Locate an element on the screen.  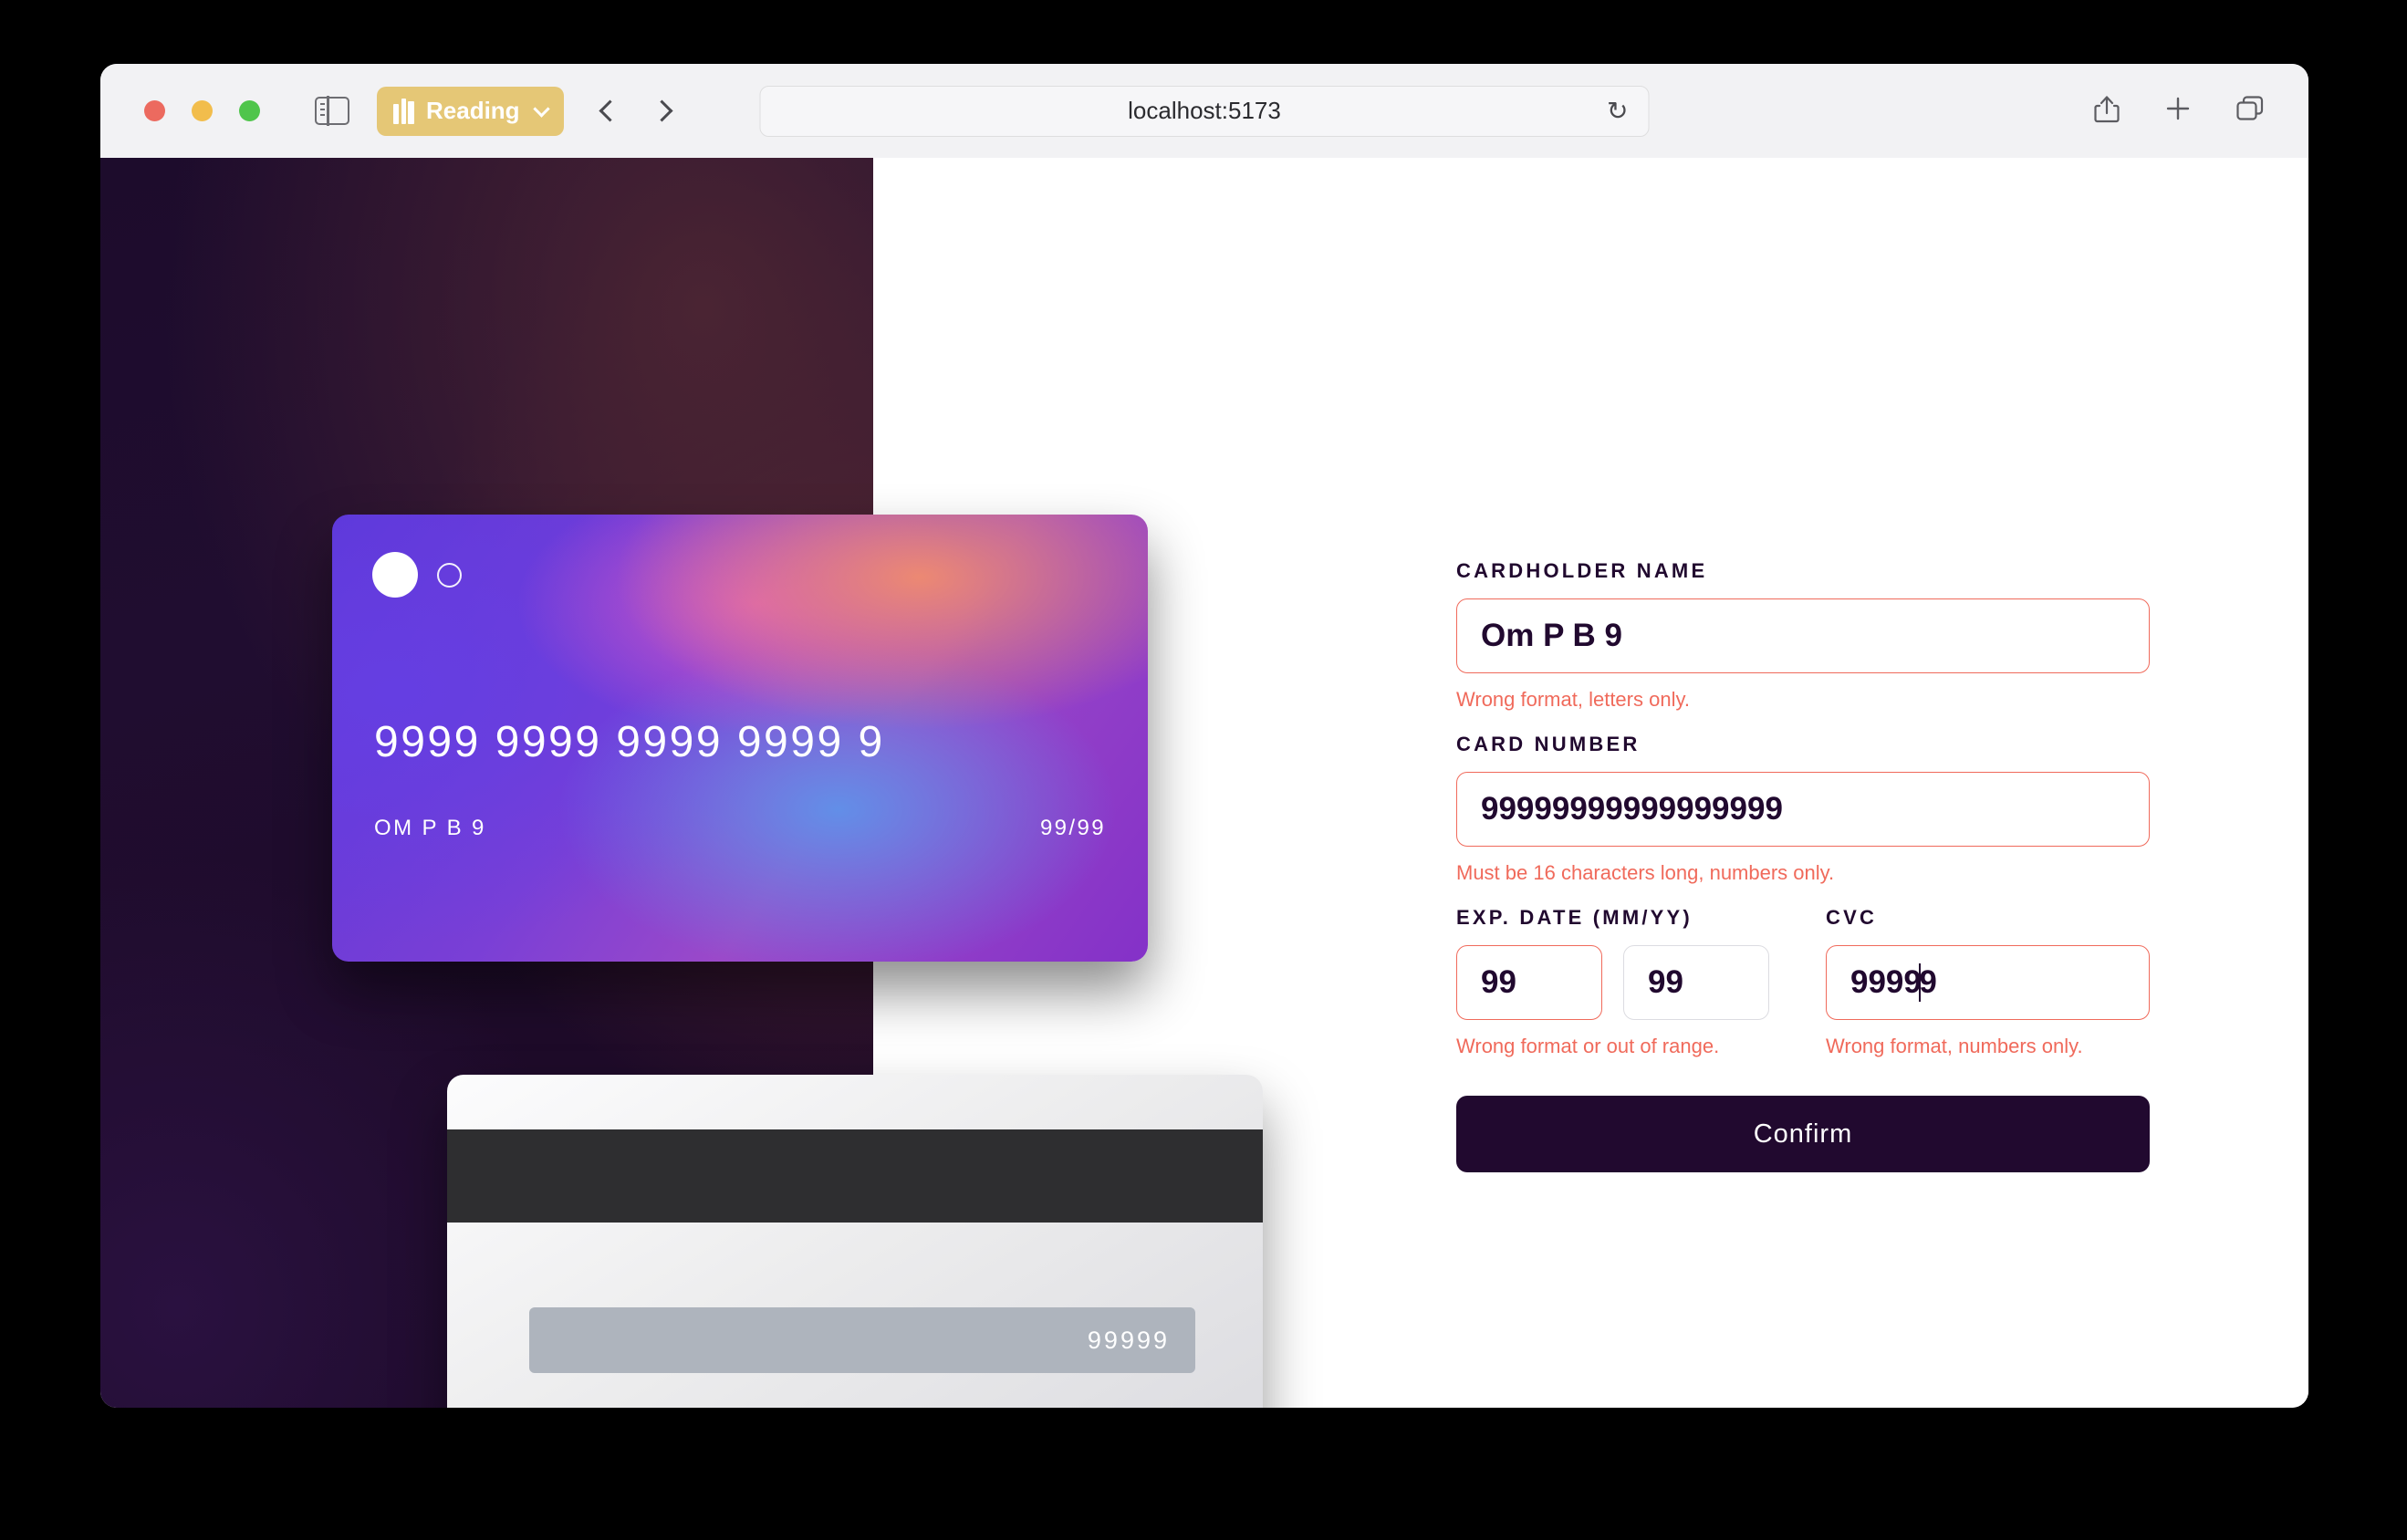
card-preview-name: OM P B 9 is located at coordinates (430, 828).